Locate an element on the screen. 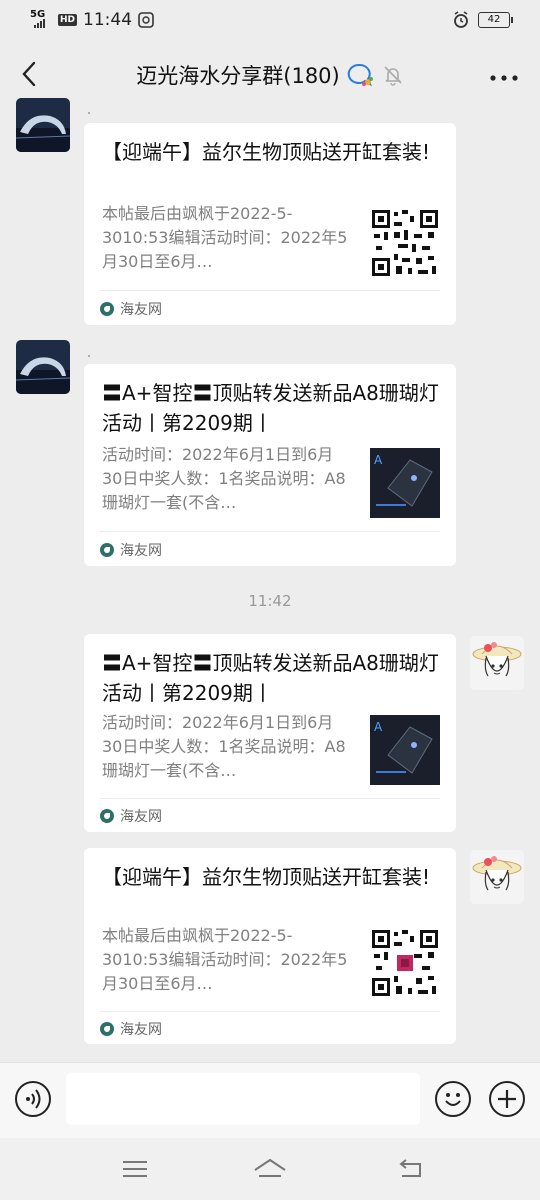  menu-lines-icon is located at coordinates (135, 1169).